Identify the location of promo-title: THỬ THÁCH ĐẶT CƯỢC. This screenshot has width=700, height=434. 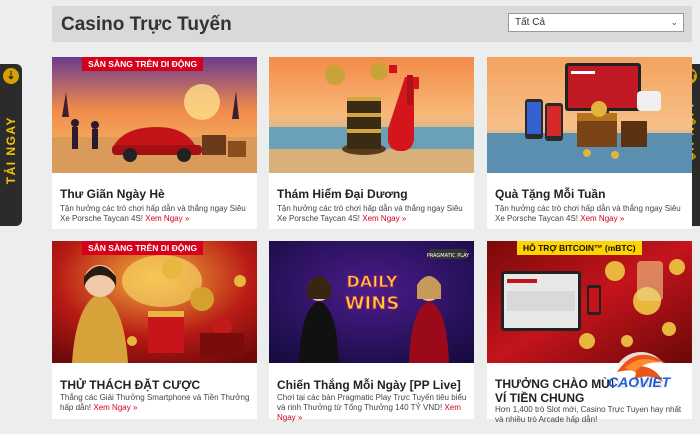
(130, 385).